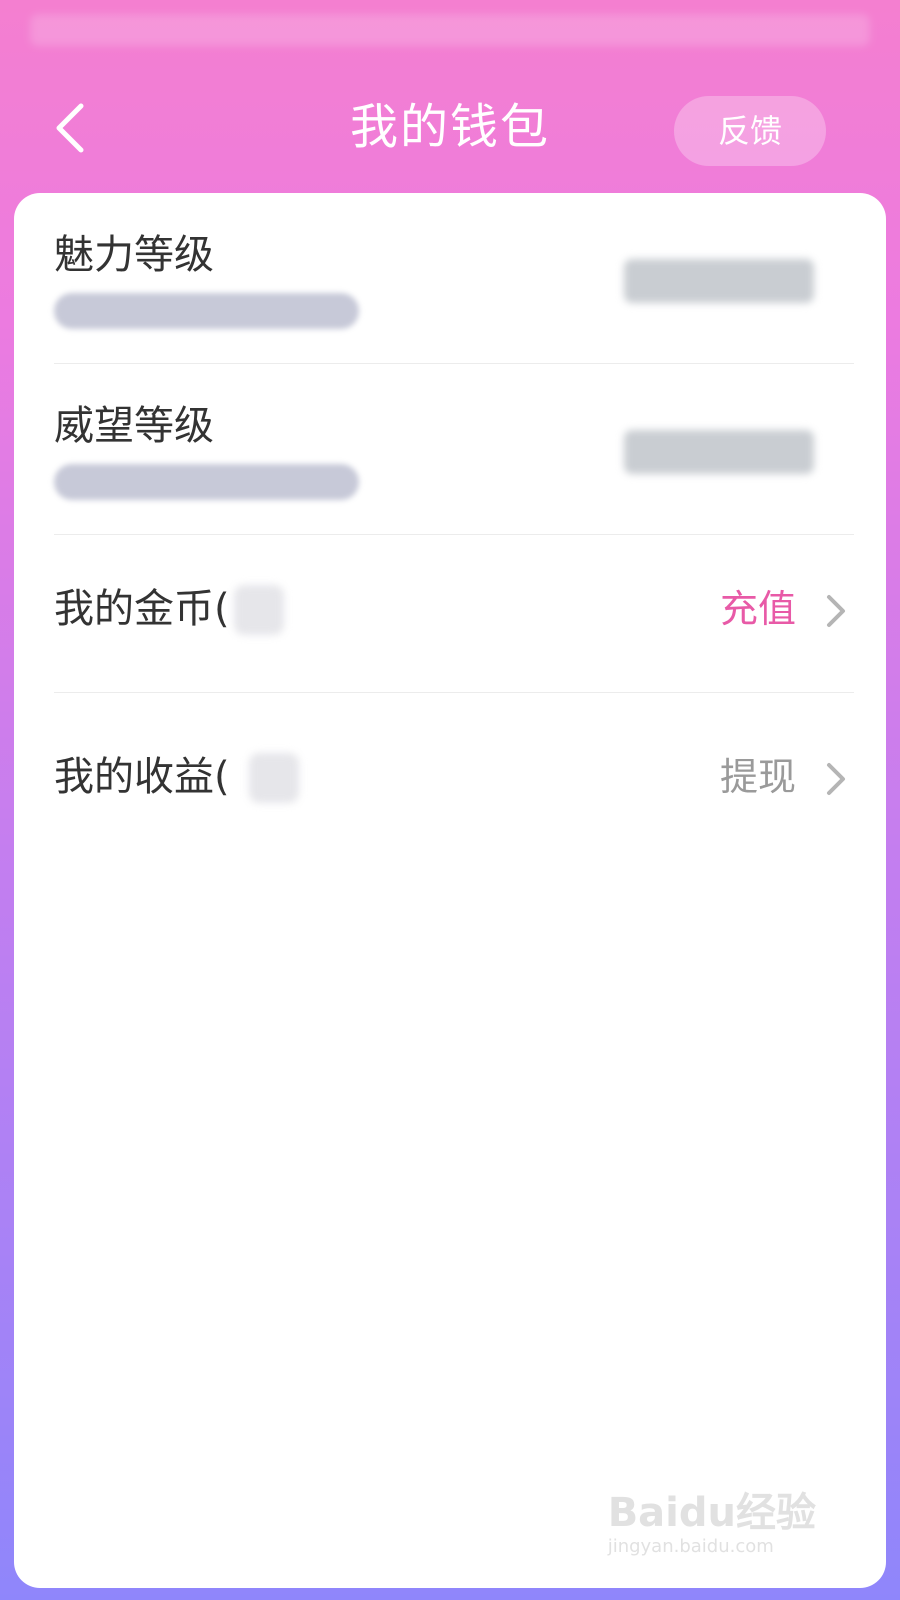 This screenshot has width=900, height=1600. Describe the element at coordinates (690, 1546) in the screenshot. I see `watermark-url: jingyan.baidu.com` at that location.